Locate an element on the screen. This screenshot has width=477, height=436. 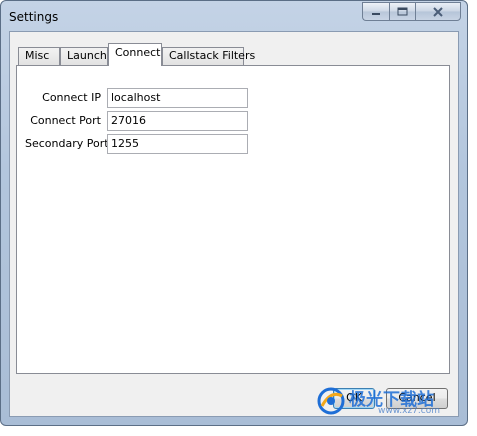
maximize-button is located at coordinates (402, 11).